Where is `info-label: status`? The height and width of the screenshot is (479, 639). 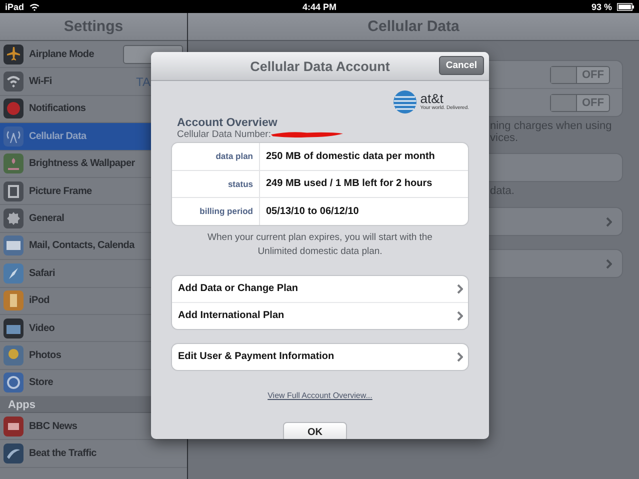
info-label: status is located at coordinates (216, 183).